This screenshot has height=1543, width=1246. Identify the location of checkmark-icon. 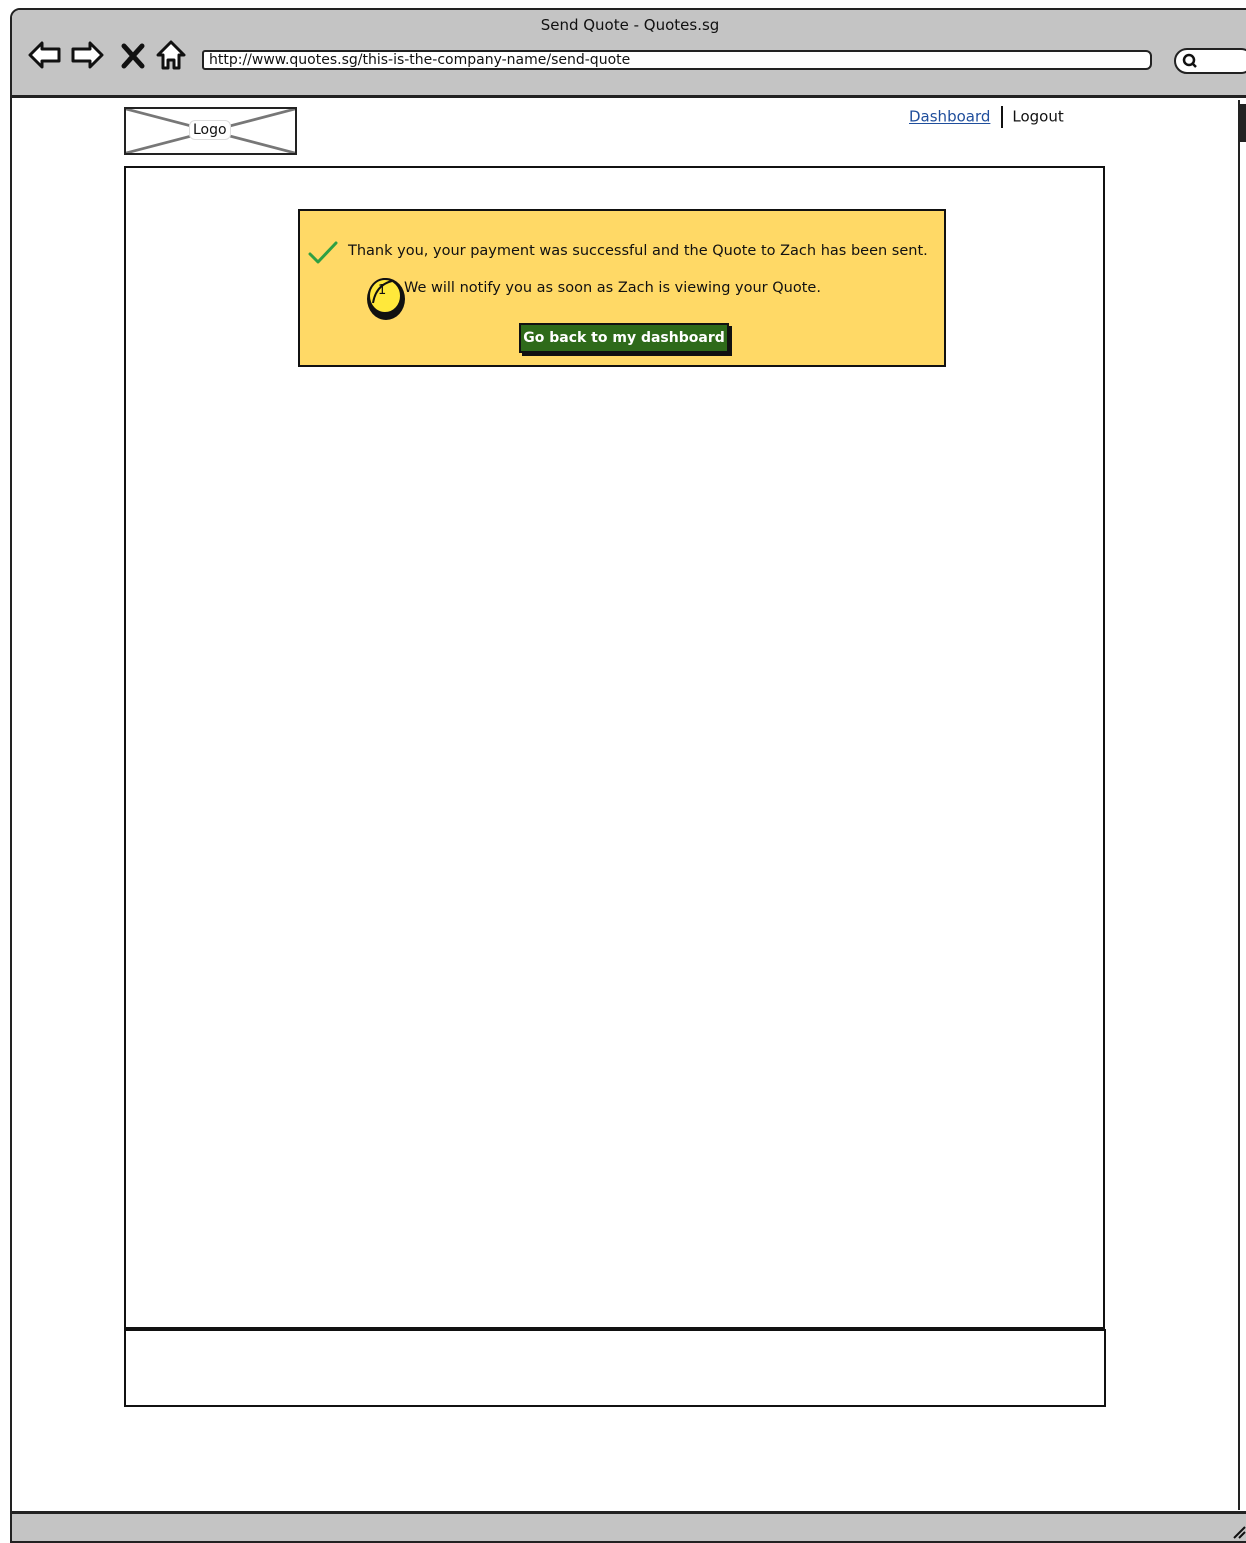
(323, 252).